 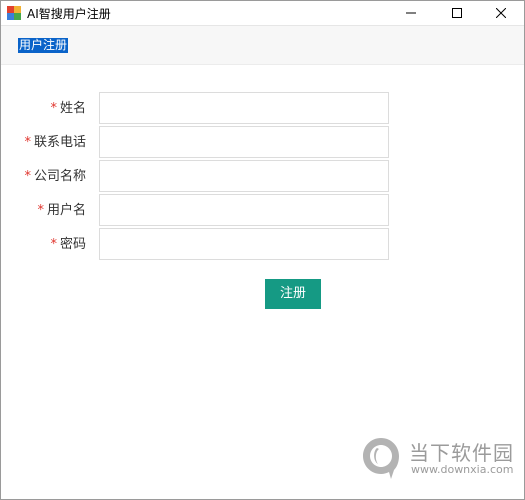 I want to click on username-label: * 用户名, so click(x=61, y=210).